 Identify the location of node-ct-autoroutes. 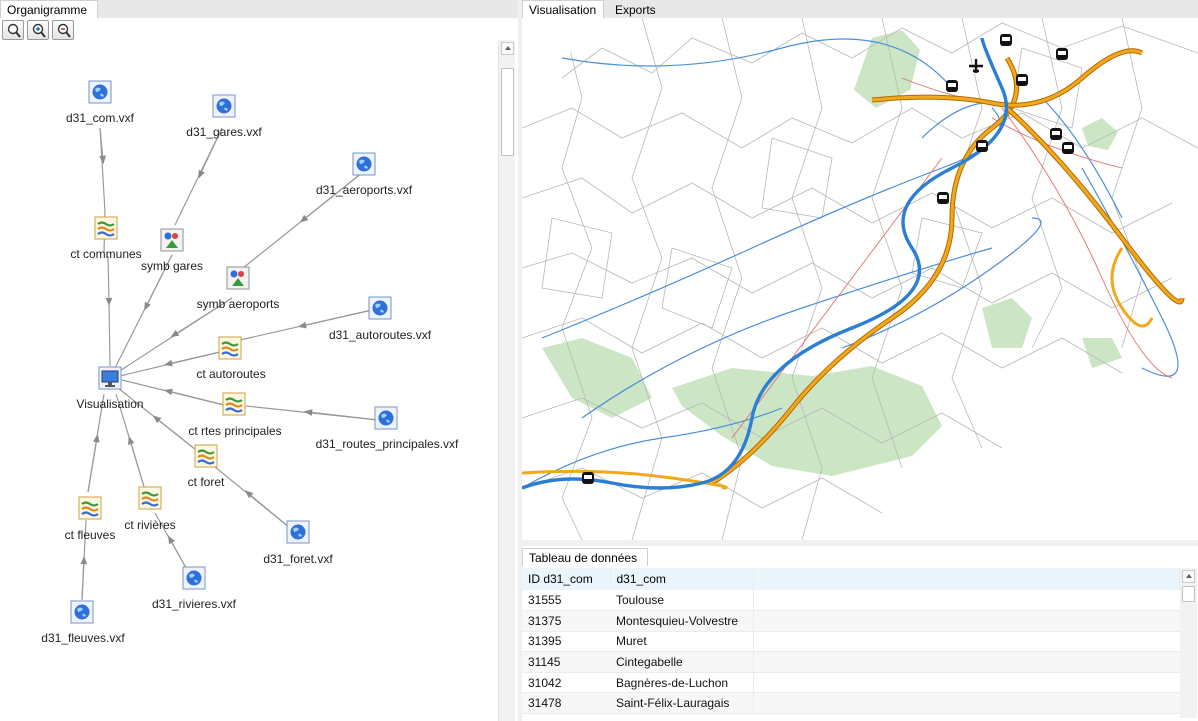
(230, 348).